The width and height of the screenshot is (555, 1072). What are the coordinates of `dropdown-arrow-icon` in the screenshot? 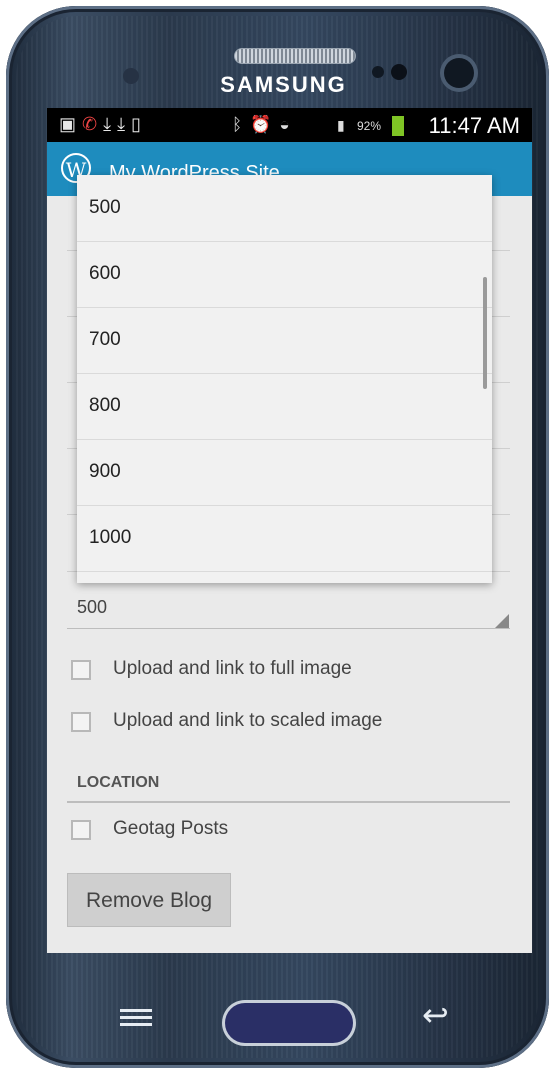 It's located at (502, 621).